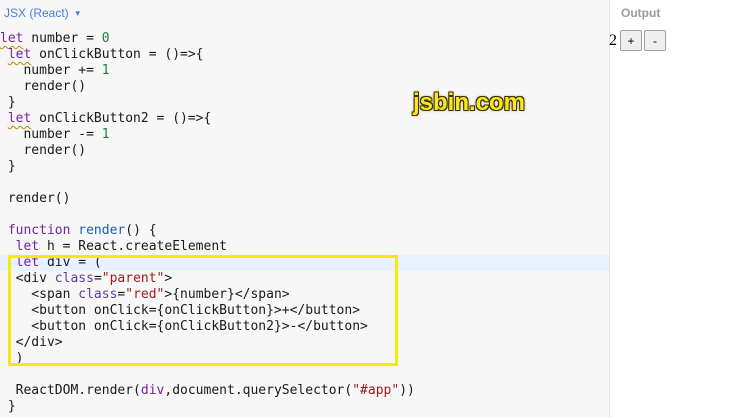 This screenshot has height=417, width=730. Describe the element at coordinates (70, 262) in the screenshot. I see `code-token: div = (` at that location.